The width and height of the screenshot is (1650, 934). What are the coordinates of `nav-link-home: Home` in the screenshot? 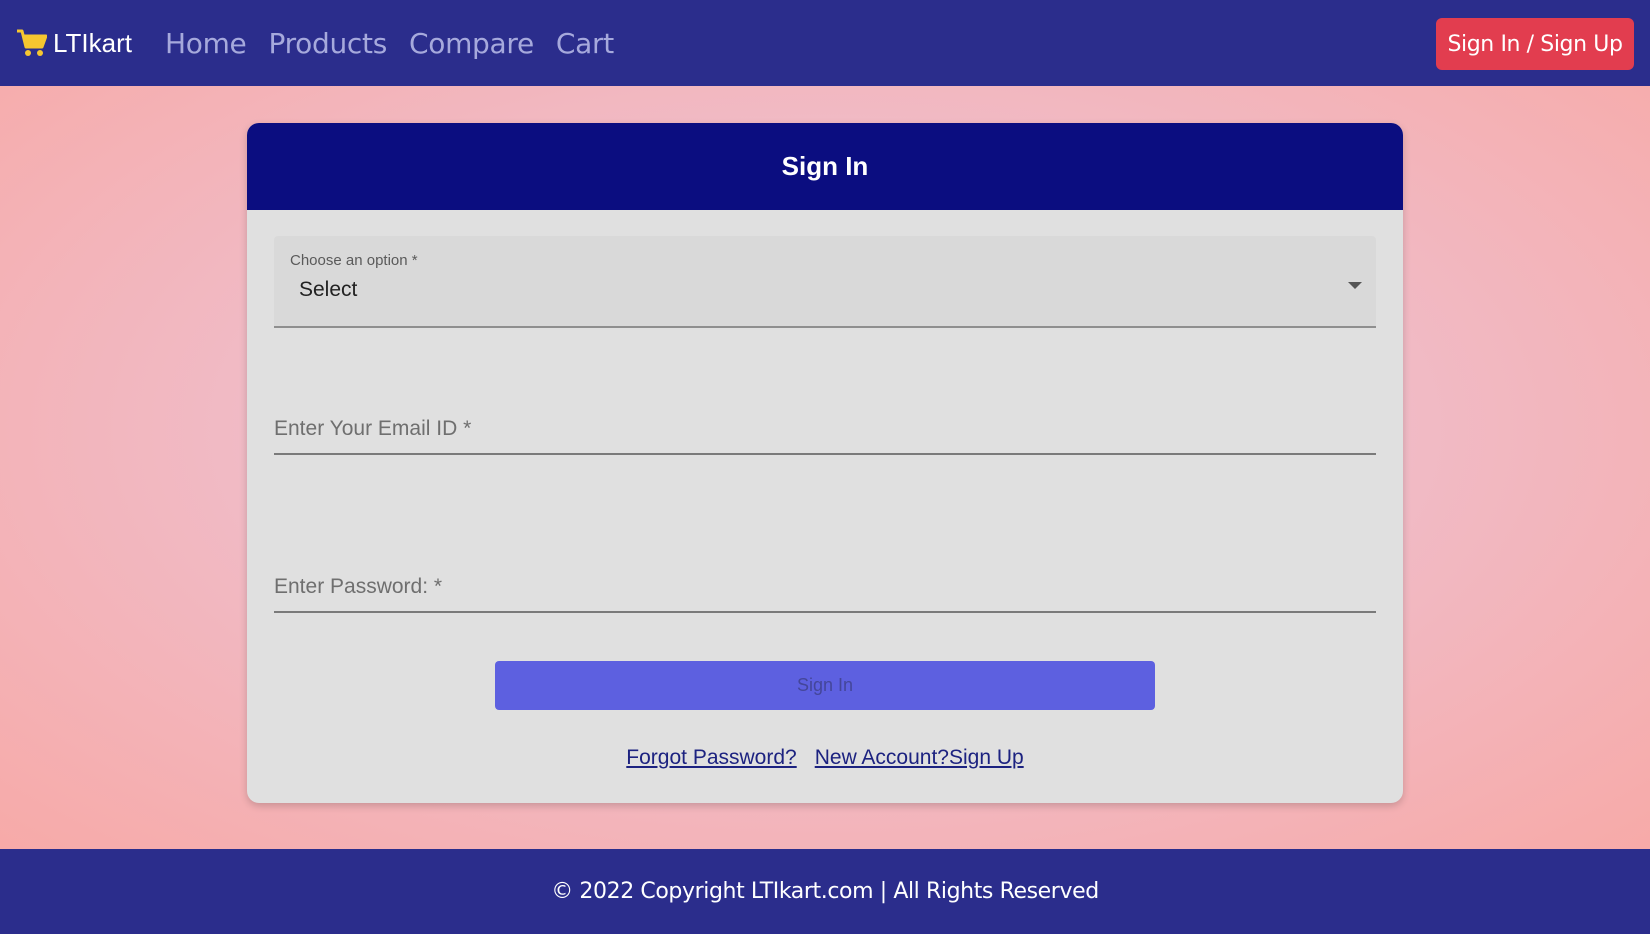 It's located at (206, 43).